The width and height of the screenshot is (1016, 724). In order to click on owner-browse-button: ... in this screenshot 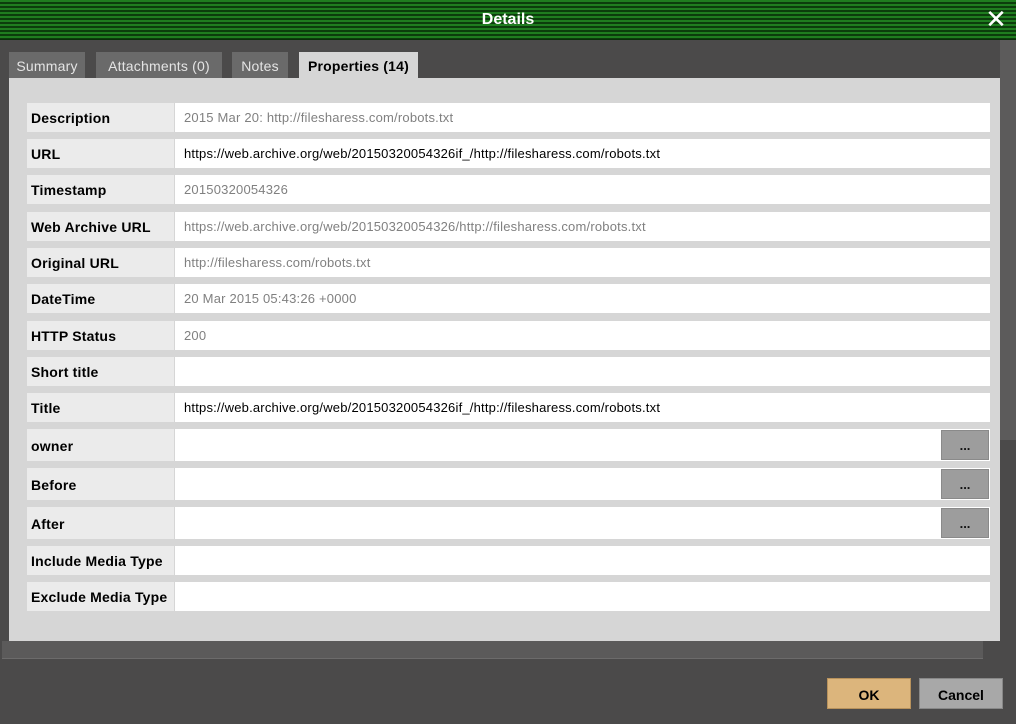, I will do `click(965, 445)`.